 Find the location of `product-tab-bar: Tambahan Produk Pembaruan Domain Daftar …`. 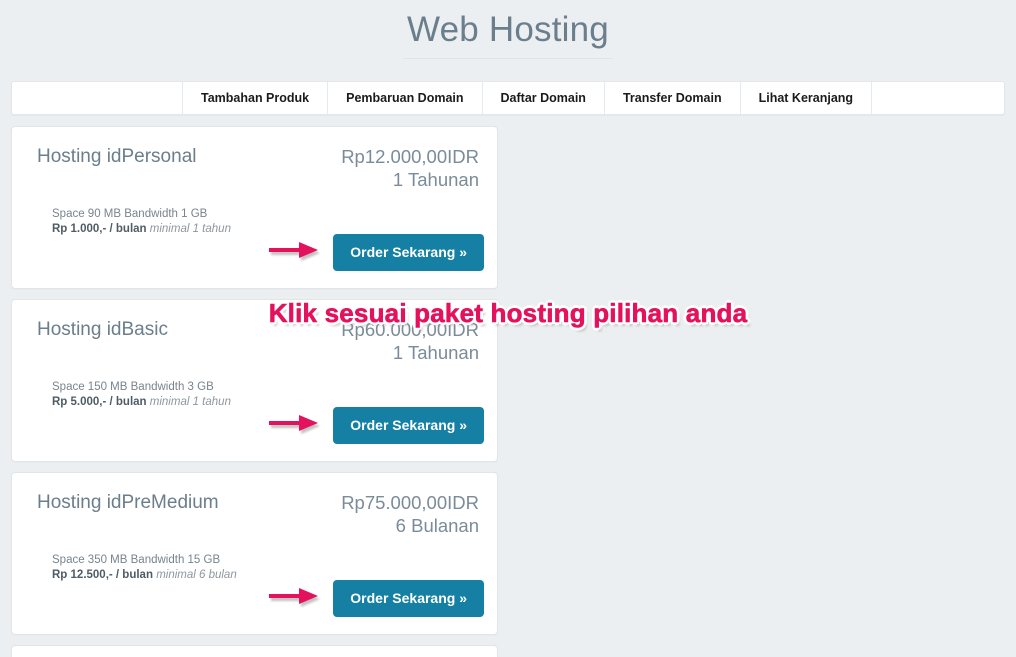

product-tab-bar: Tambahan Produk Pembaruan Domain Daftar … is located at coordinates (508, 98).